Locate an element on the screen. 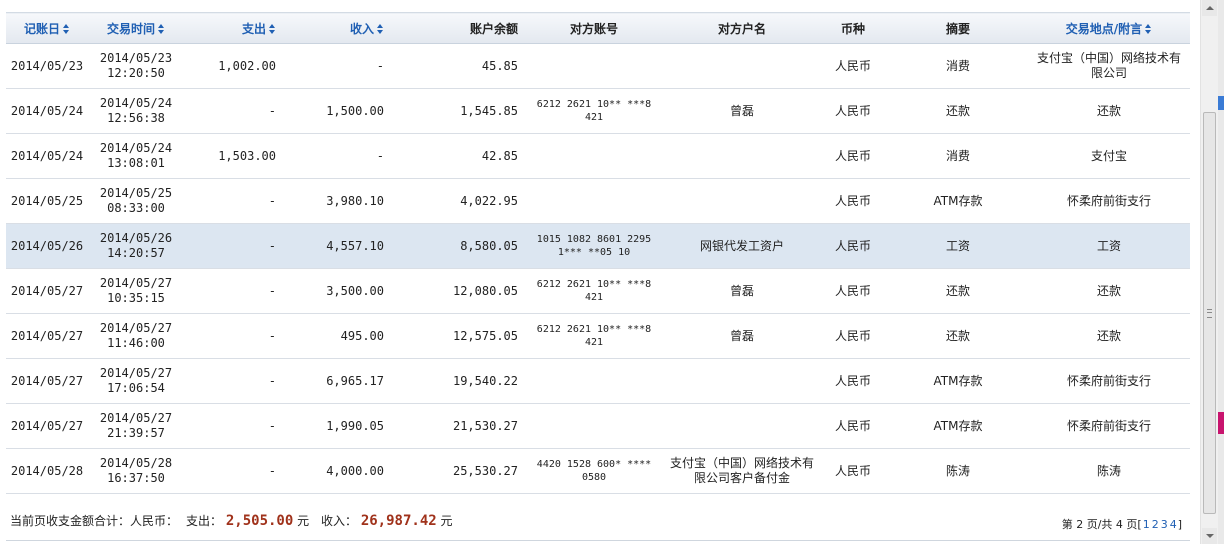 The image size is (1224, 544). grip-icon is located at coordinates (1209, 313).